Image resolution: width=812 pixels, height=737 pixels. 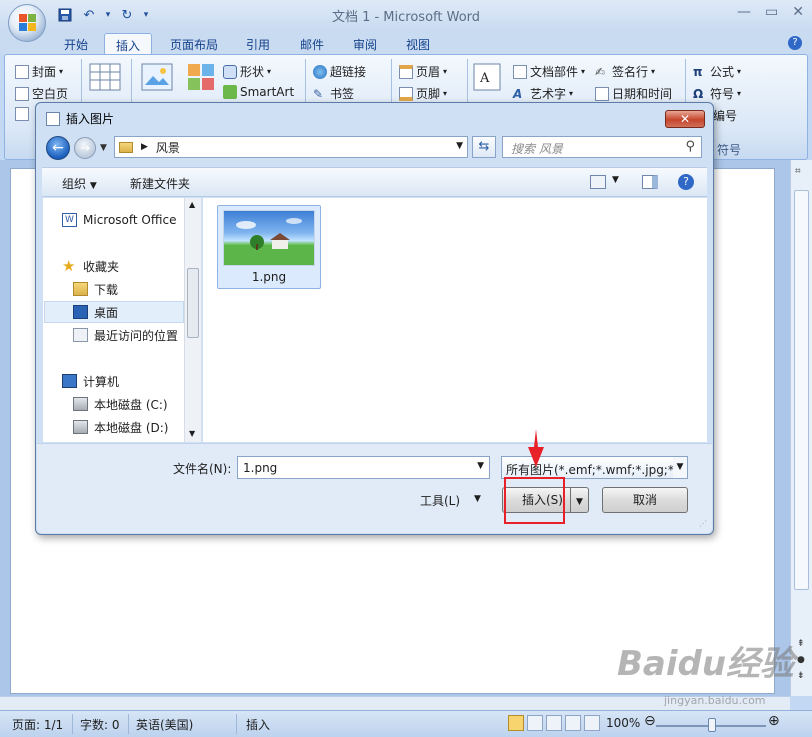 What do you see at coordinates (625, 71) in the screenshot?
I see `signature-line-button: ✍ 签名行 ▾` at bounding box center [625, 71].